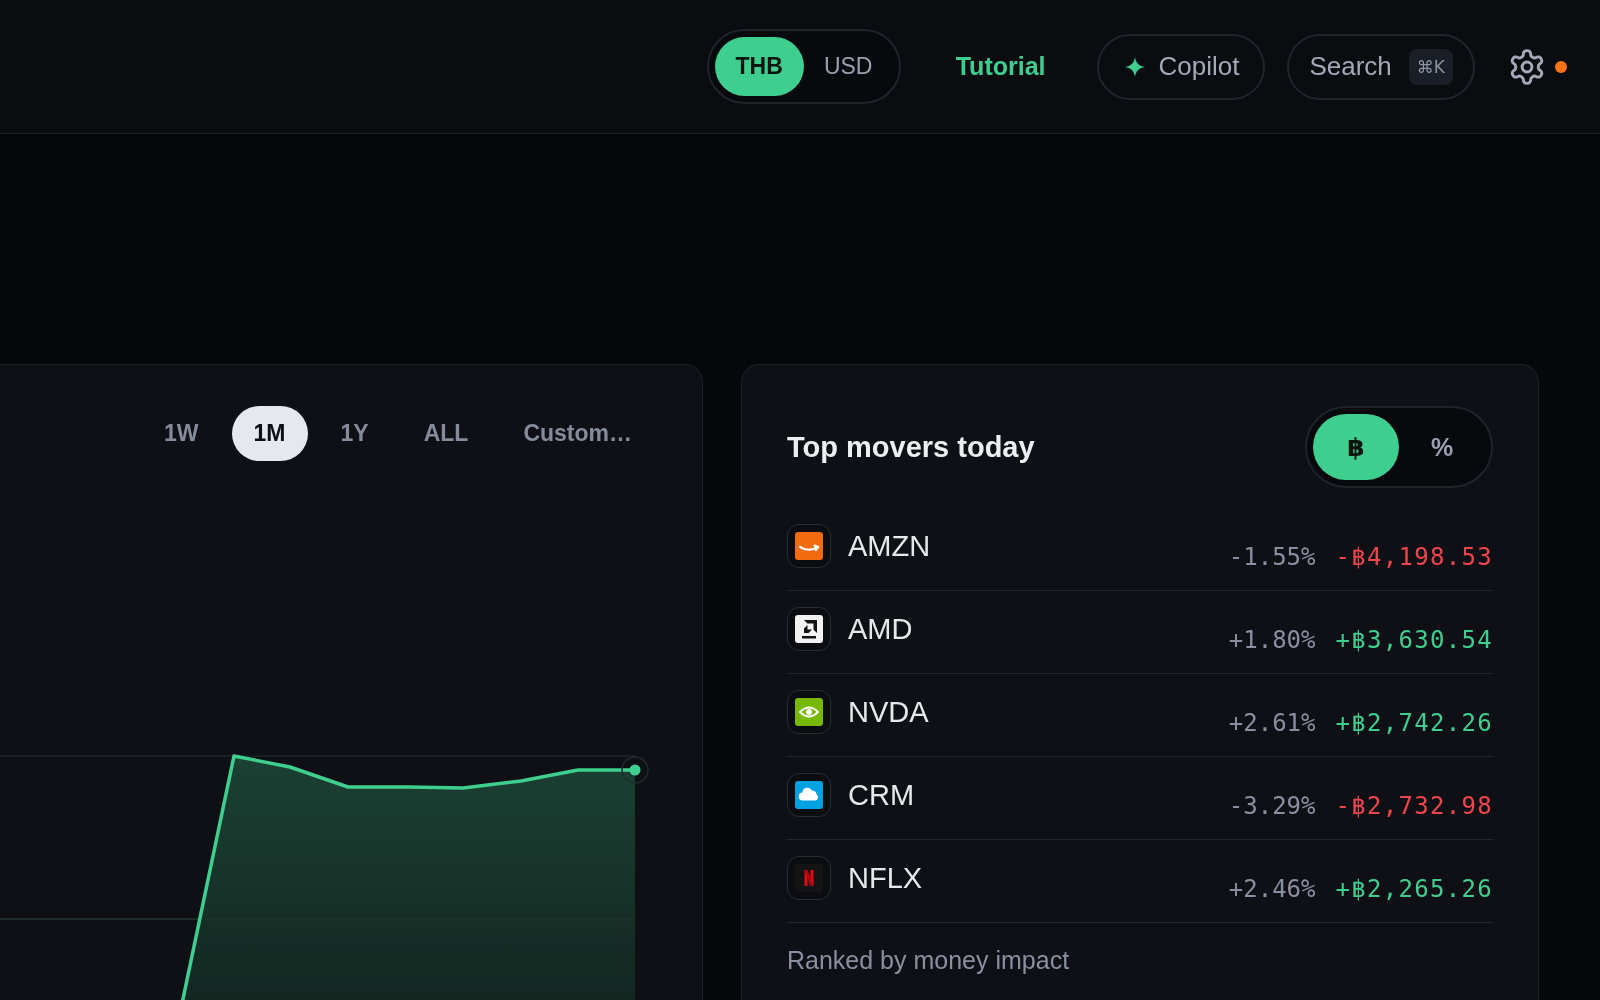 Image resolution: width=1600 pixels, height=1000 pixels. What do you see at coordinates (809, 795) in the screenshot?
I see `cloud-logo-icon` at bounding box center [809, 795].